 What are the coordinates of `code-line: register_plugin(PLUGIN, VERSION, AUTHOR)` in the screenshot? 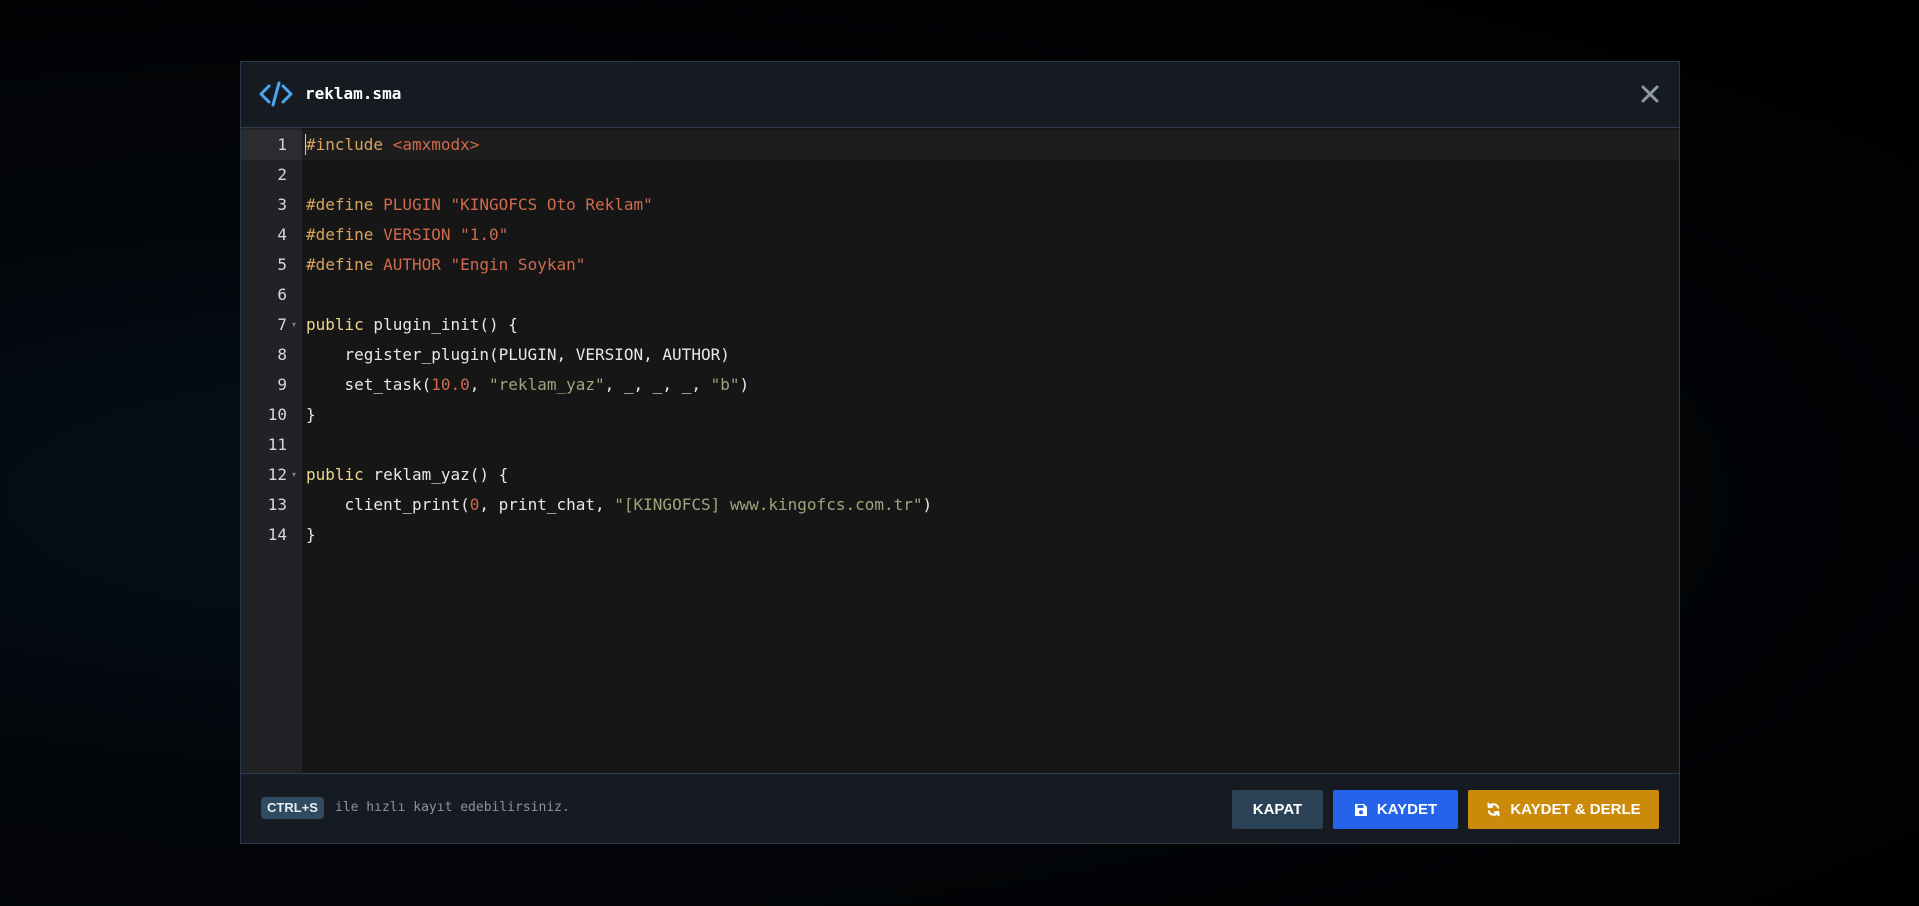 It's located at (518, 355).